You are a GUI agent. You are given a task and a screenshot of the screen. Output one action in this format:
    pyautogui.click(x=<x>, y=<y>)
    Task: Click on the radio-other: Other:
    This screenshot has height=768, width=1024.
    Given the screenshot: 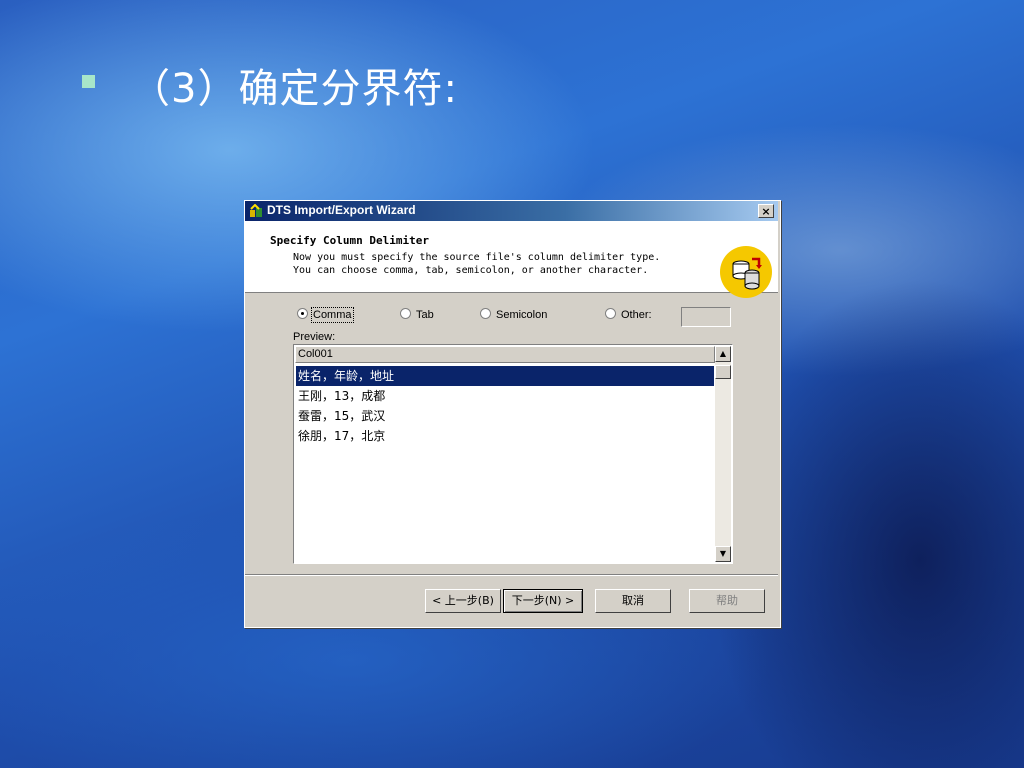 What is the action you would take?
    pyautogui.click(x=628, y=314)
    